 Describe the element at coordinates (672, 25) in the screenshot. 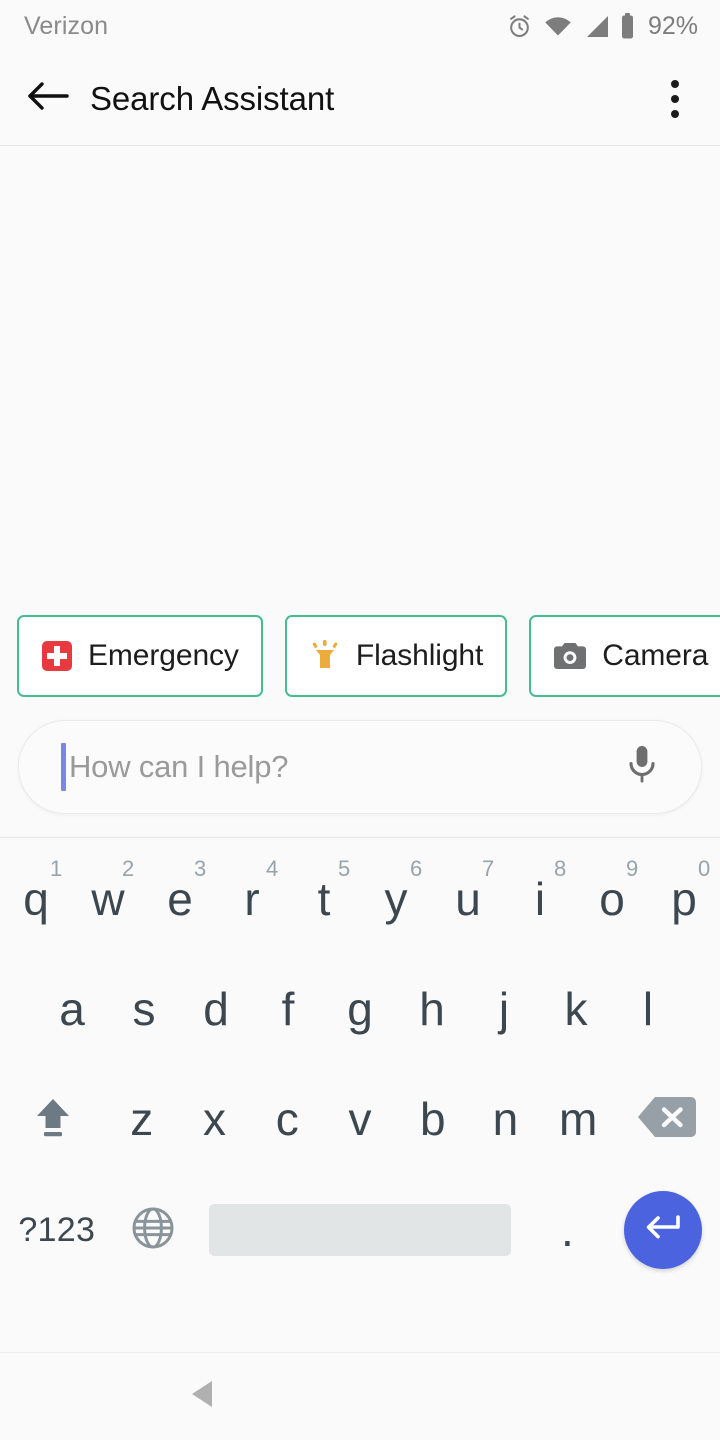

I see `battery-percent-label: 92%` at that location.